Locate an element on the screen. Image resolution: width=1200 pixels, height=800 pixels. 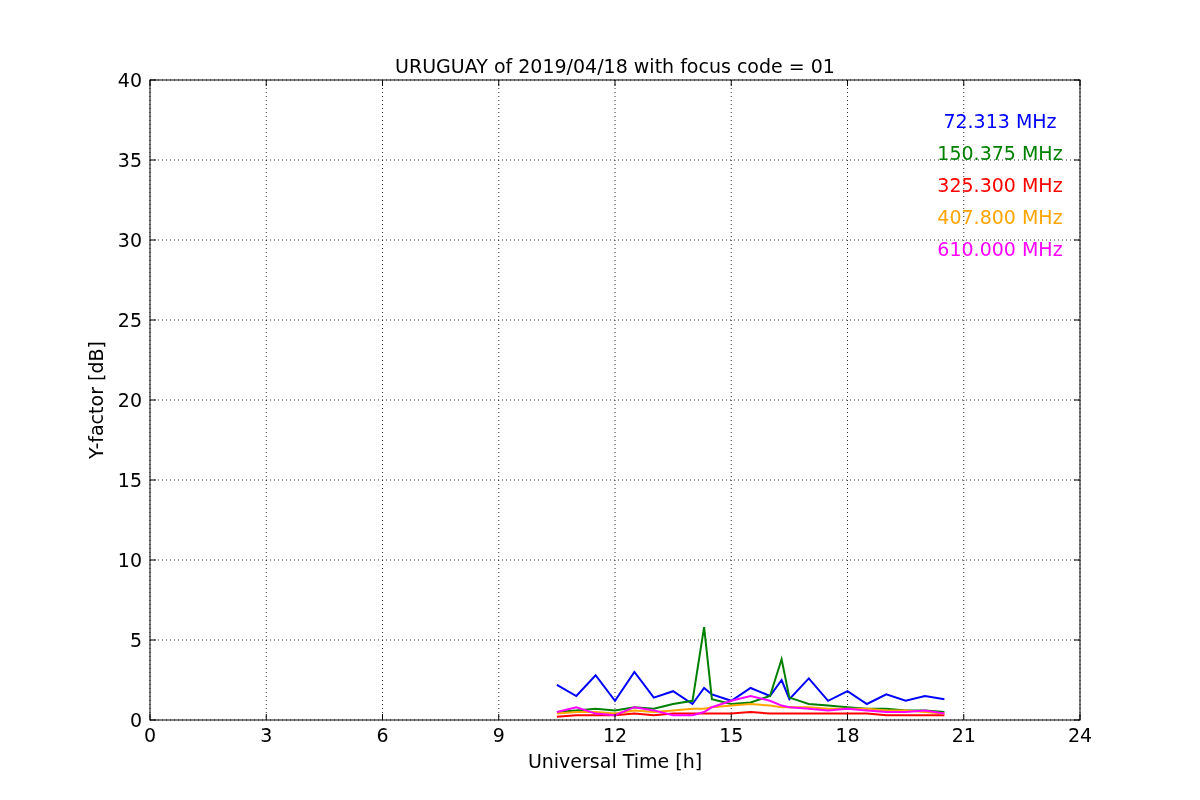
tick-label: 35 is located at coordinates (129, 160).